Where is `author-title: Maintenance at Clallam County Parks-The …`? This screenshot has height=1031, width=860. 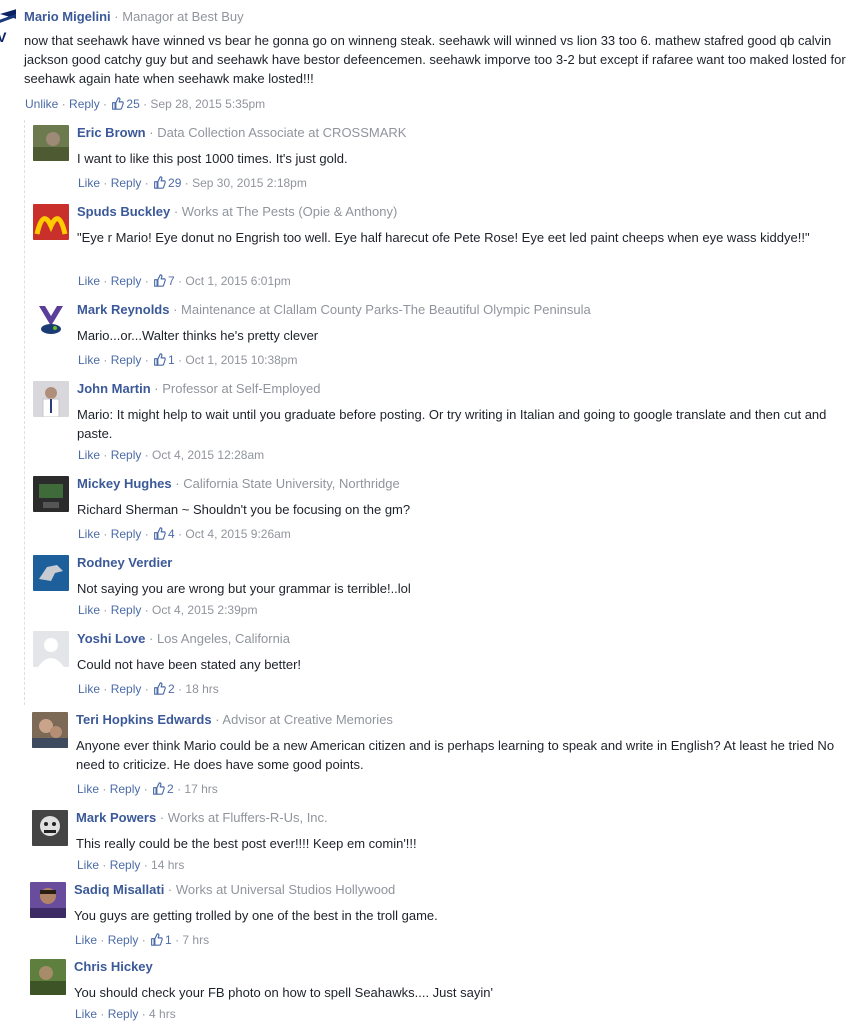 author-title: Maintenance at Clallam County Parks-The … is located at coordinates (386, 309).